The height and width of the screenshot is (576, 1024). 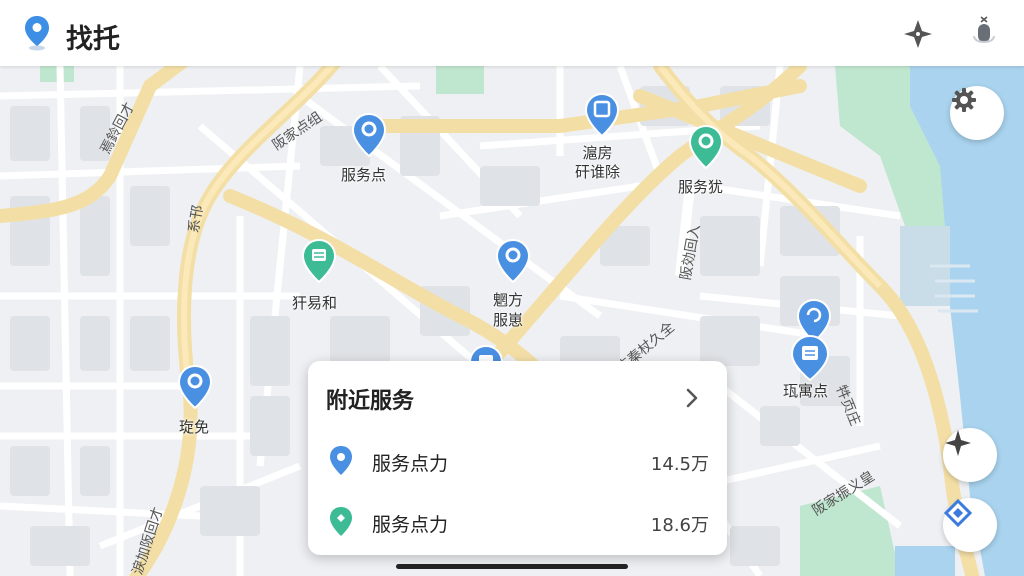 I want to click on nearby-services-card: 附近服务 服务点力 14.5万 服务点力 18.6万, so click(x=517, y=458).